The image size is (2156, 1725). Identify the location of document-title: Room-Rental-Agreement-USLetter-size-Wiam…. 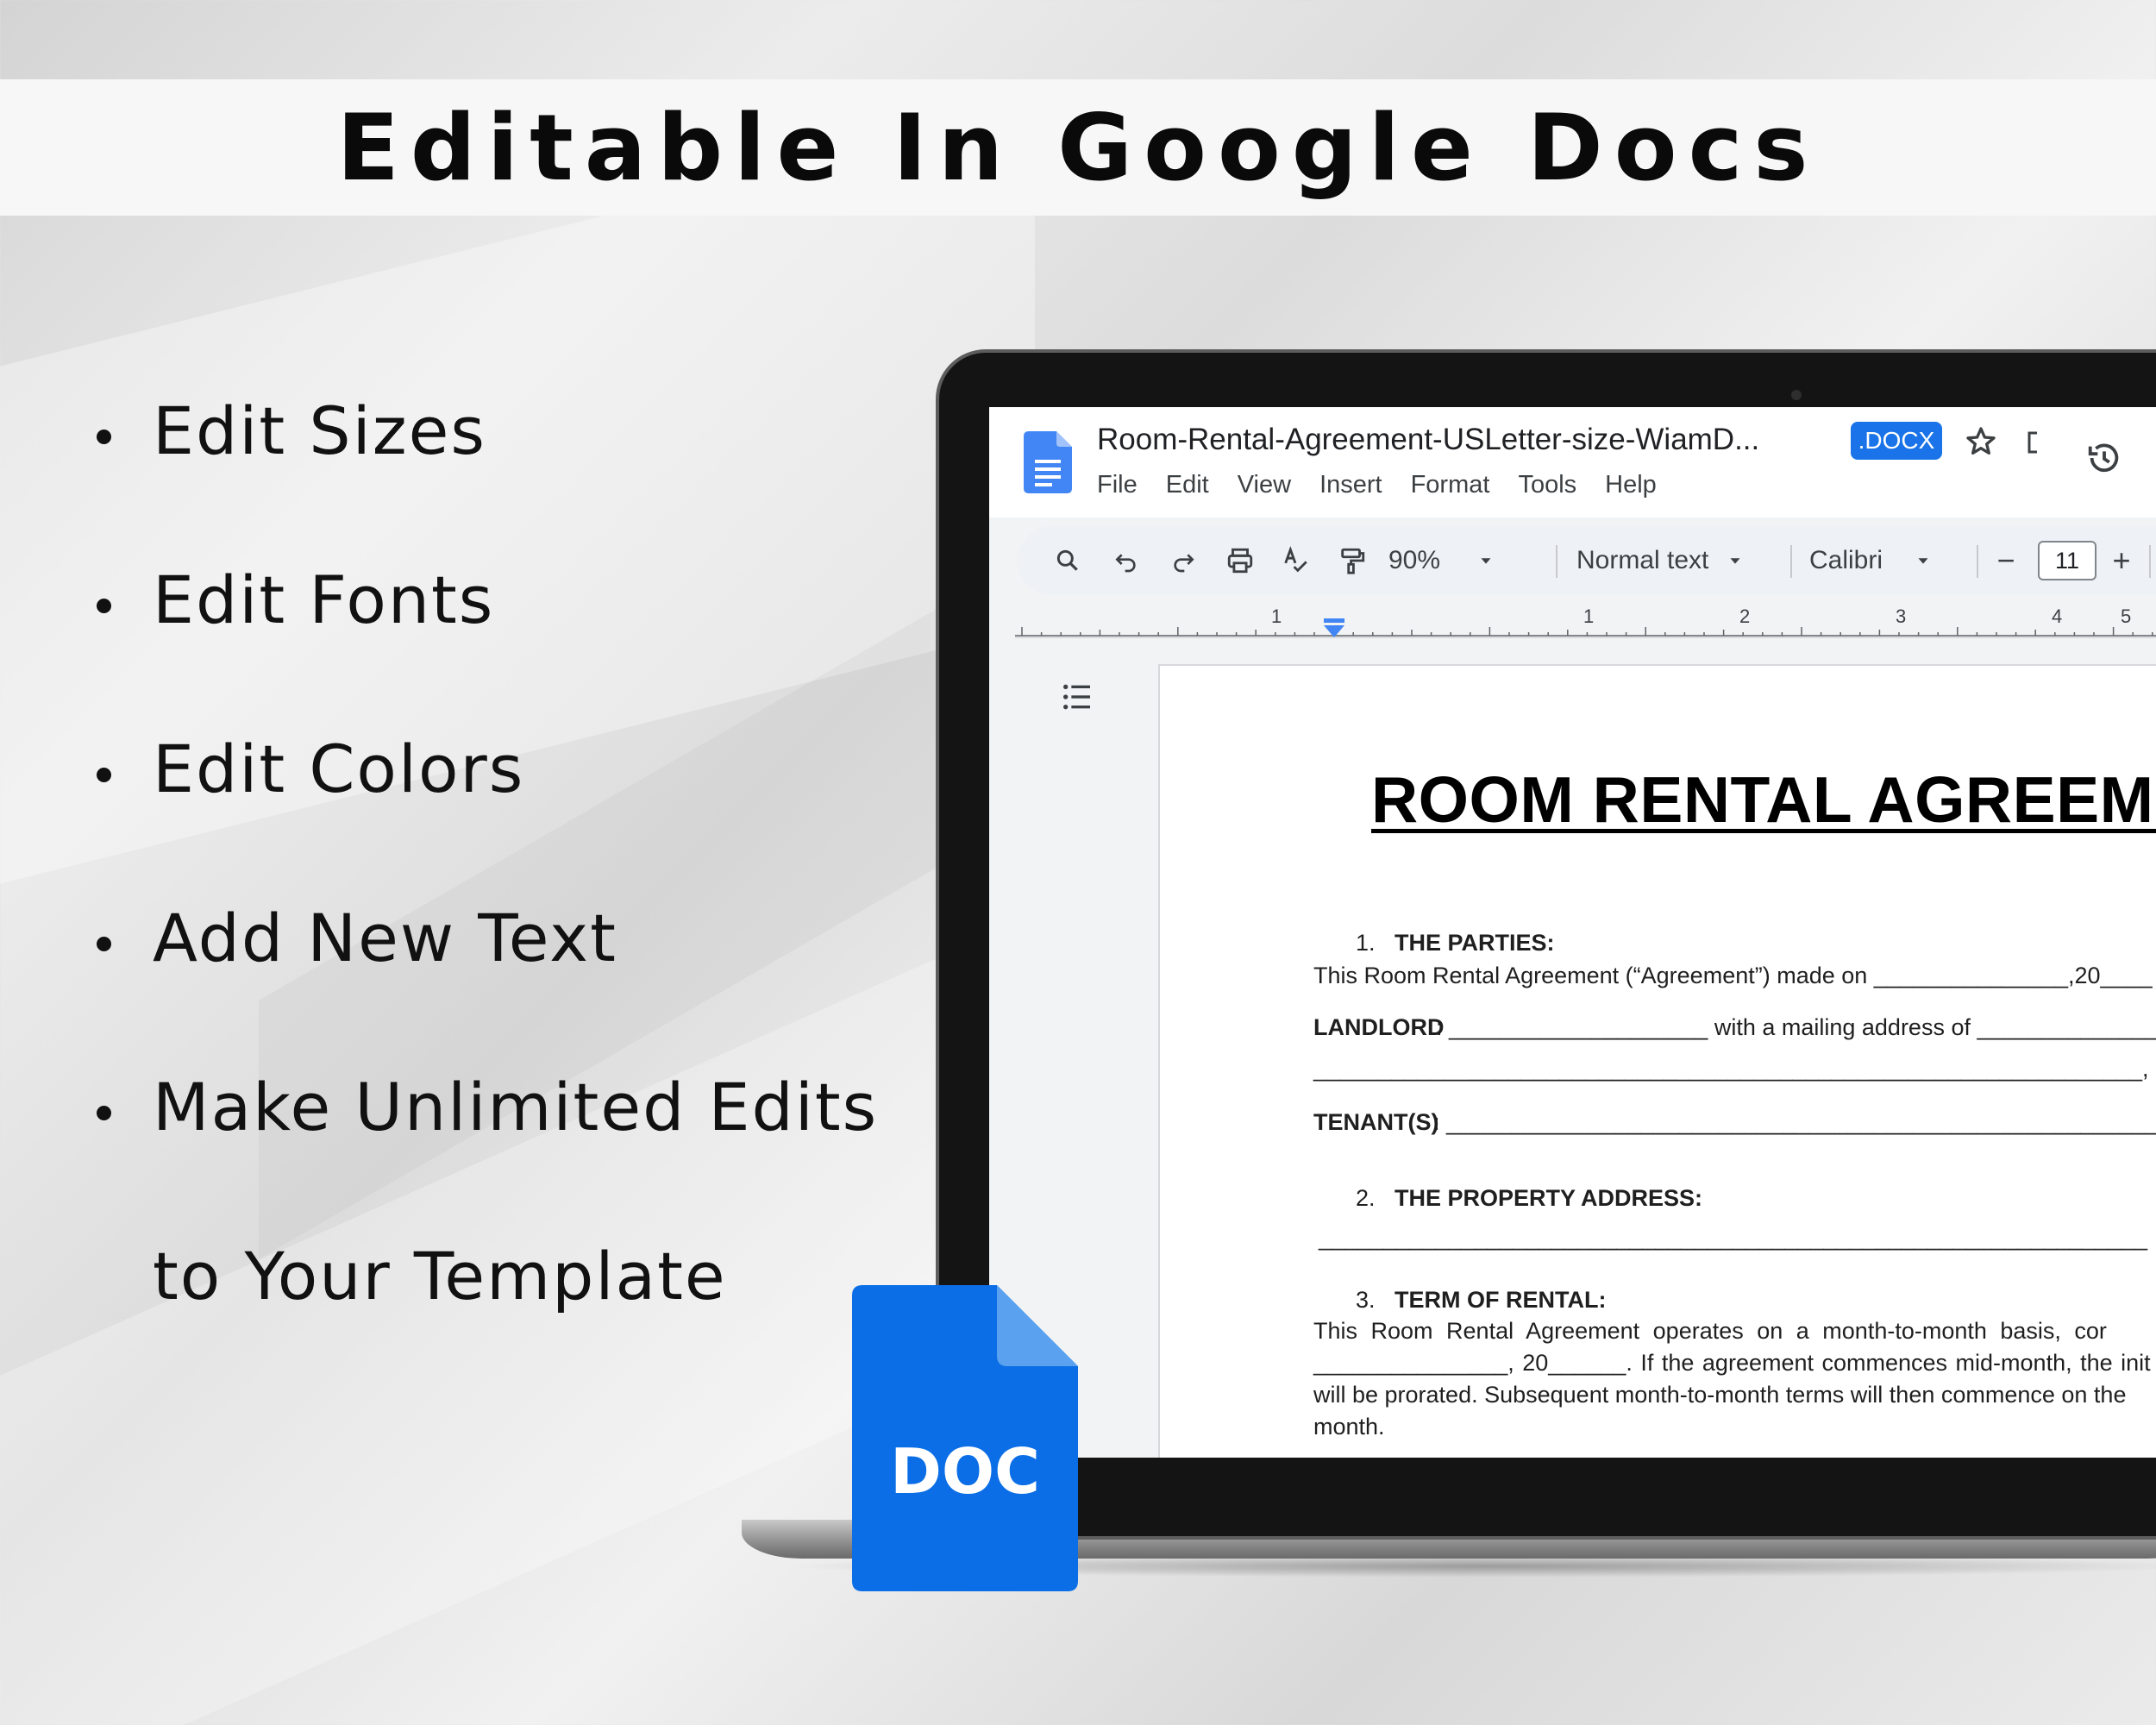
(1428, 440).